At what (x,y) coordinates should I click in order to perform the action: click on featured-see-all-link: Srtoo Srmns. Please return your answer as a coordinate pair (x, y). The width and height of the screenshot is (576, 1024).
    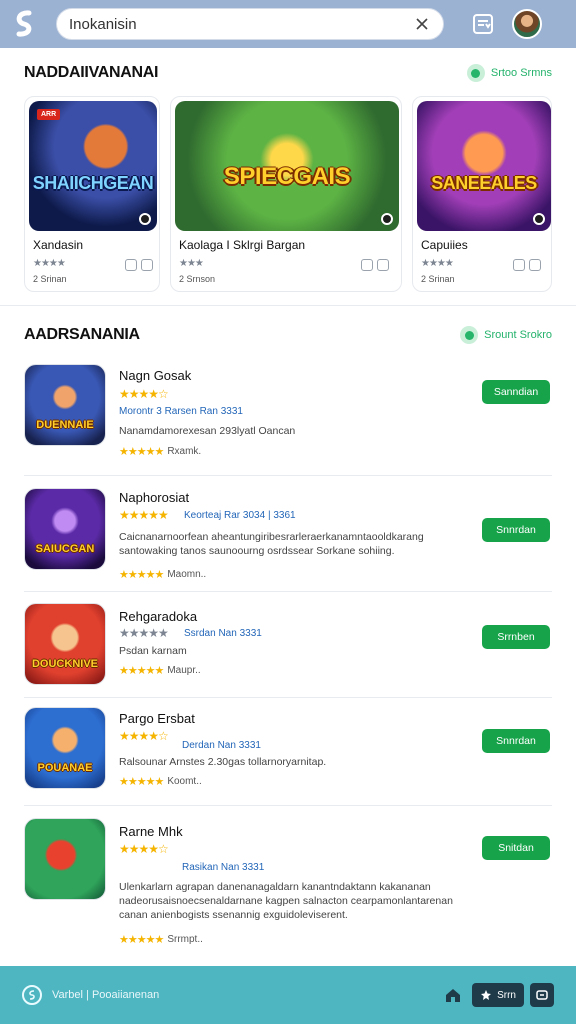
    Looking at the image, I should click on (509, 73).